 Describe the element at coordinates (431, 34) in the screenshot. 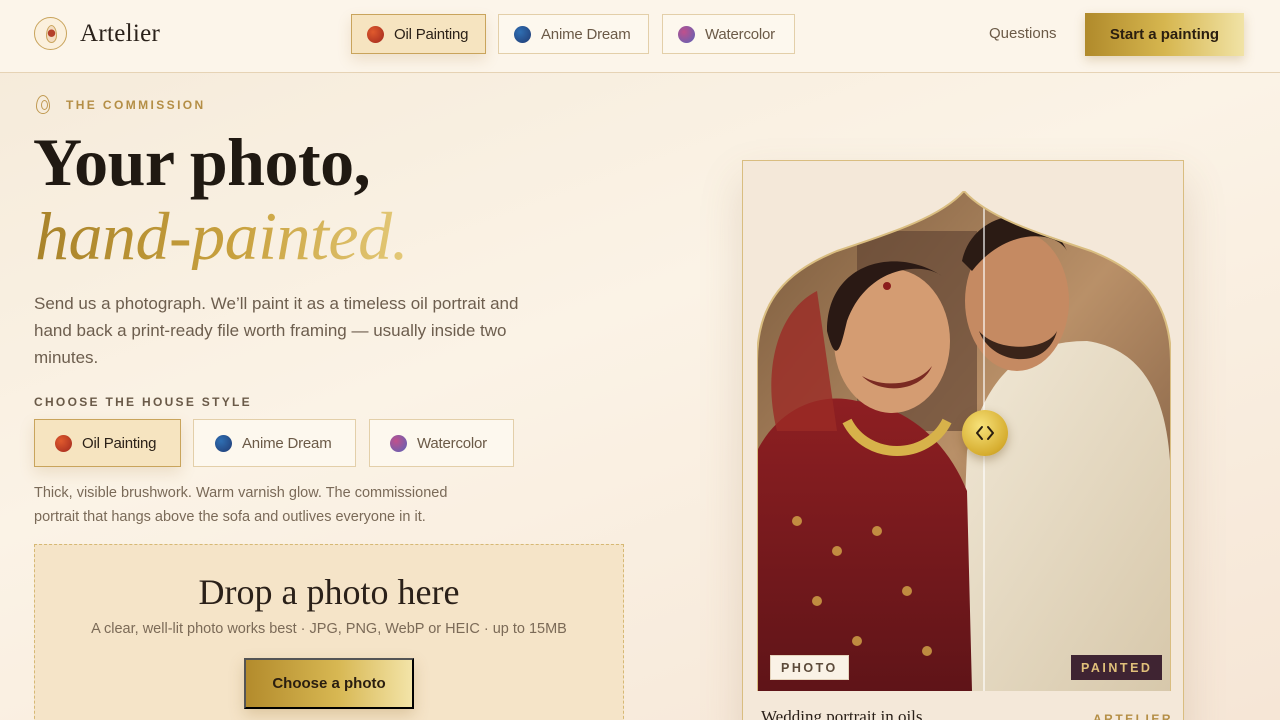

I see `nav-style-label: Oil Painting` at that location.